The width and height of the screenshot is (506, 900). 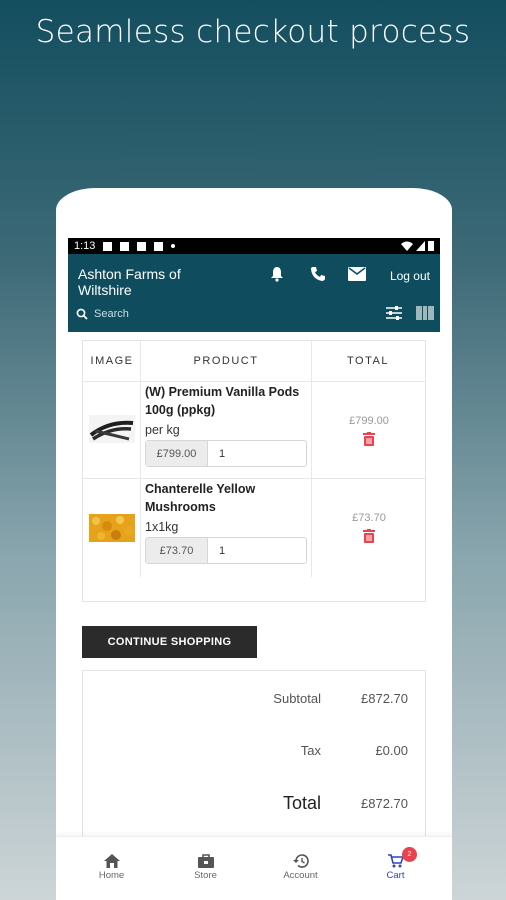 What do you see at coordinates (111, 314) in the screenshot?
I see `search-placeholder: Search` at bounding box center [111, 314].